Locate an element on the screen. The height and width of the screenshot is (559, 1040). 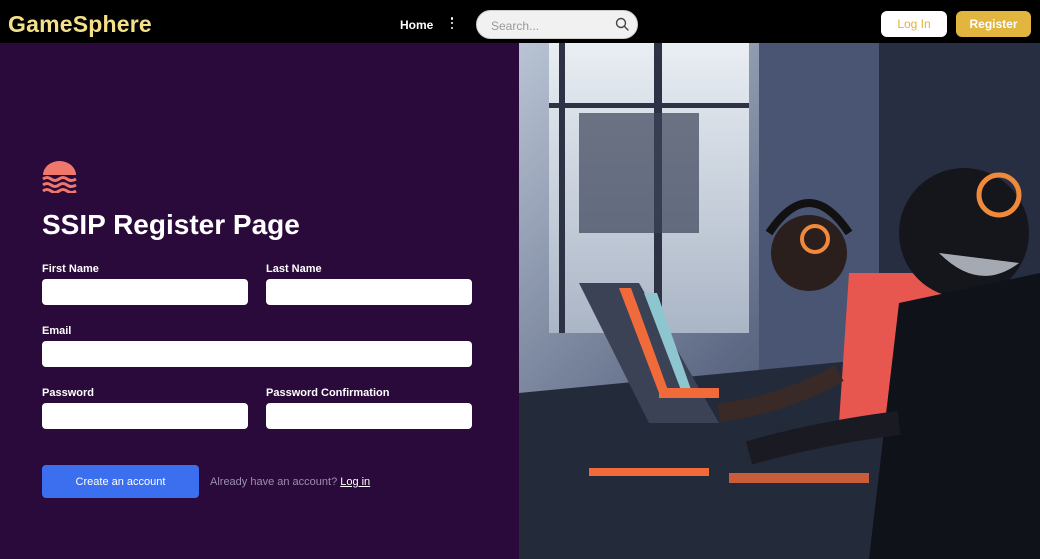
email-label: Email is located at coordinates (57, 331).